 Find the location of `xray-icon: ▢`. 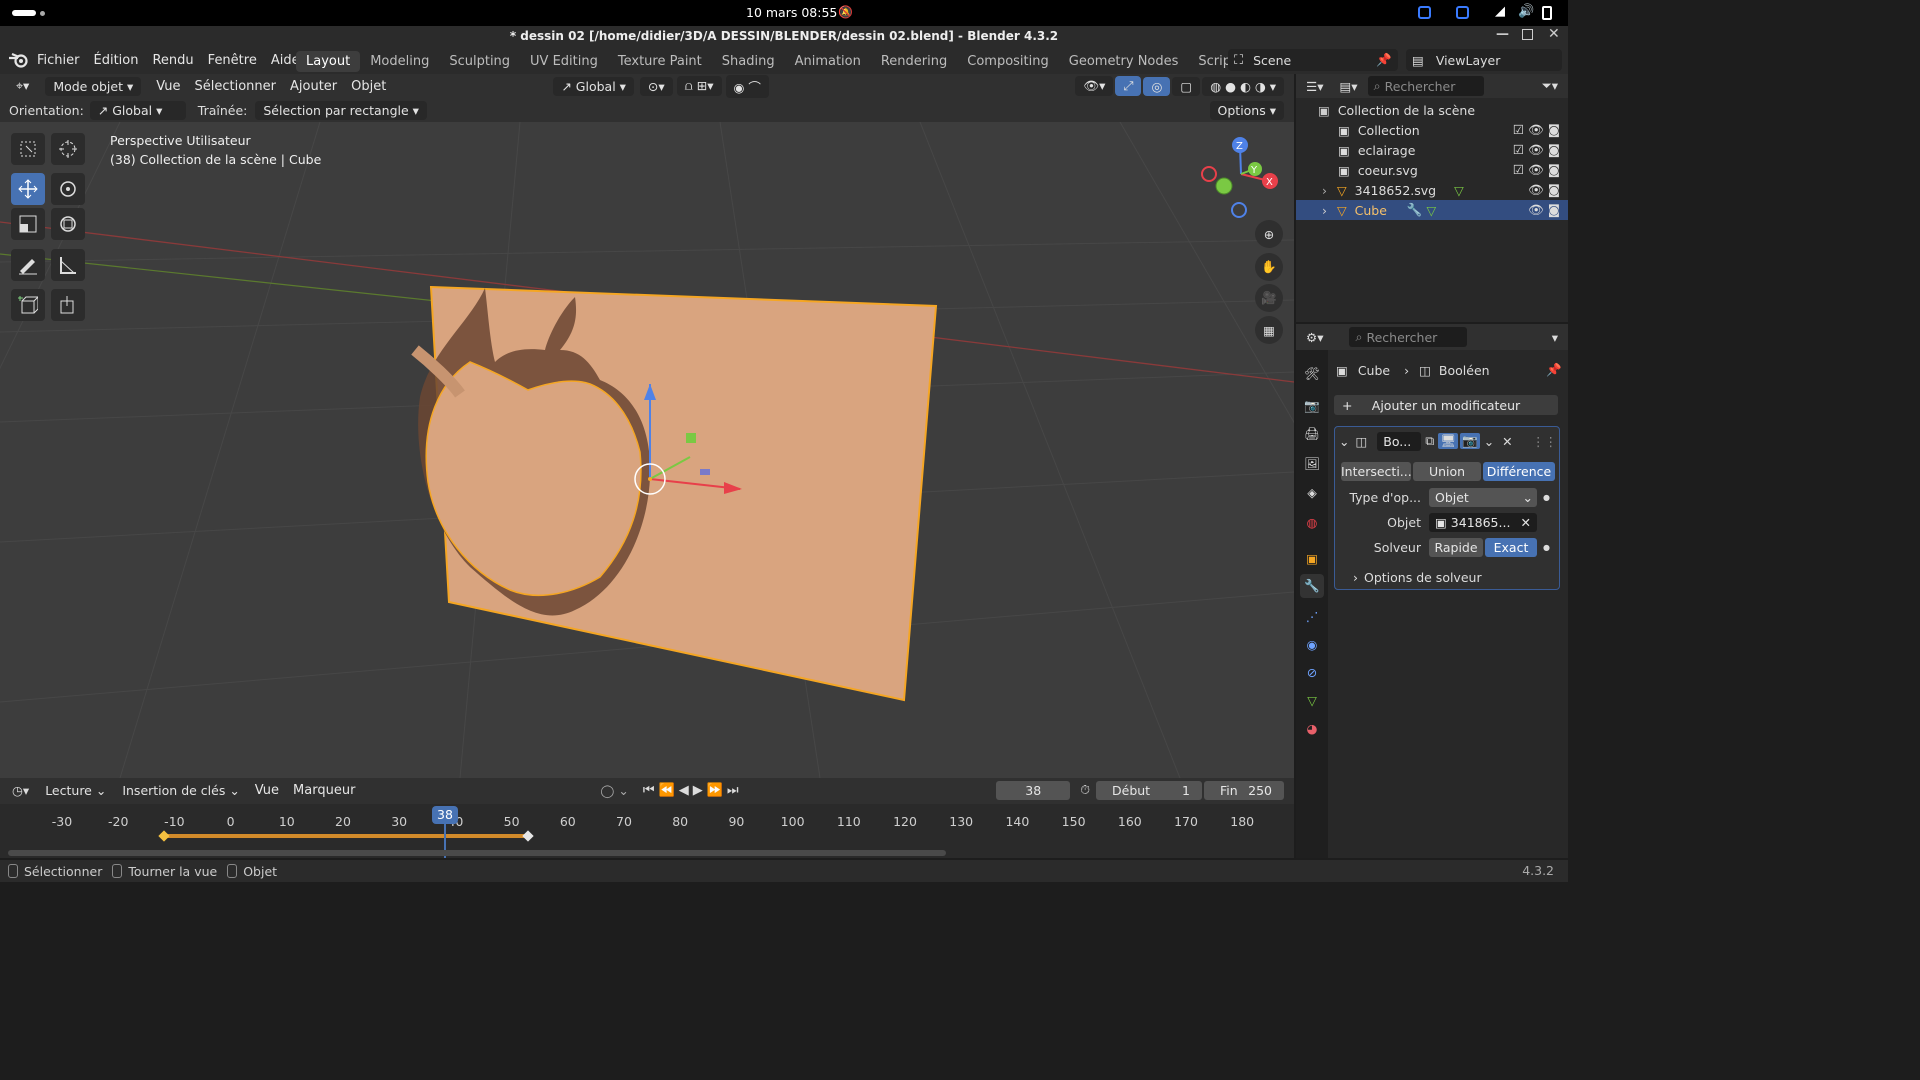

xray-icon: ▢ is located at coordinates (1186, 86).